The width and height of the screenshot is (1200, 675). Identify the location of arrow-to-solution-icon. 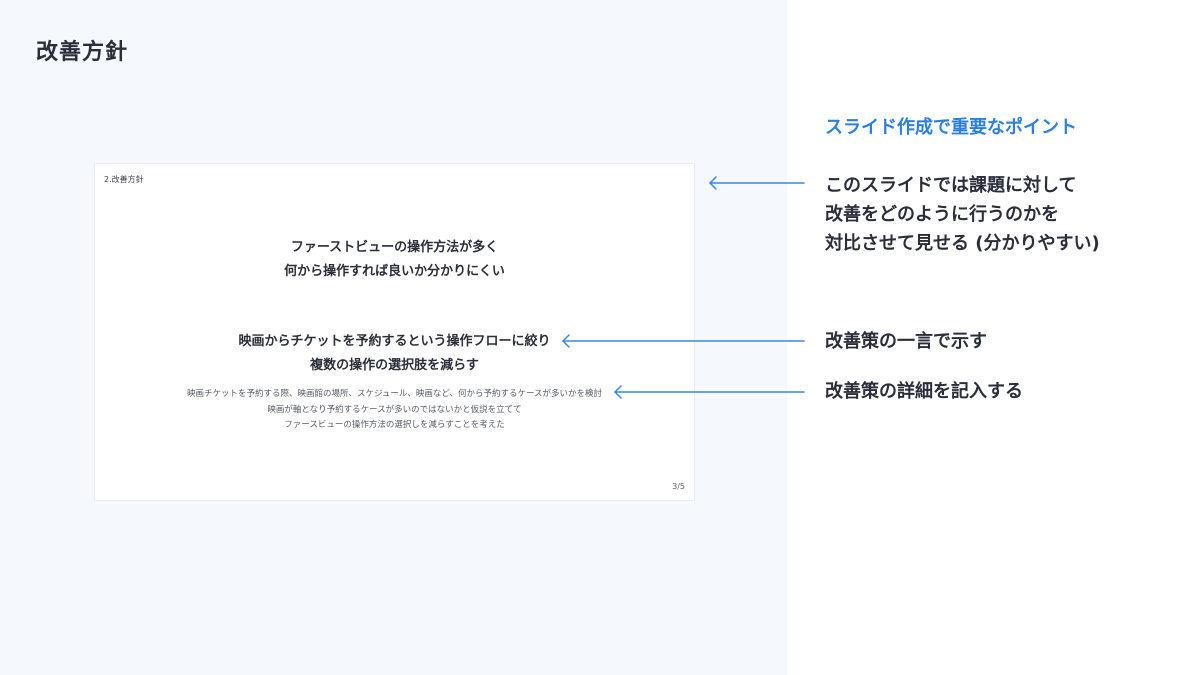
(683, 341).